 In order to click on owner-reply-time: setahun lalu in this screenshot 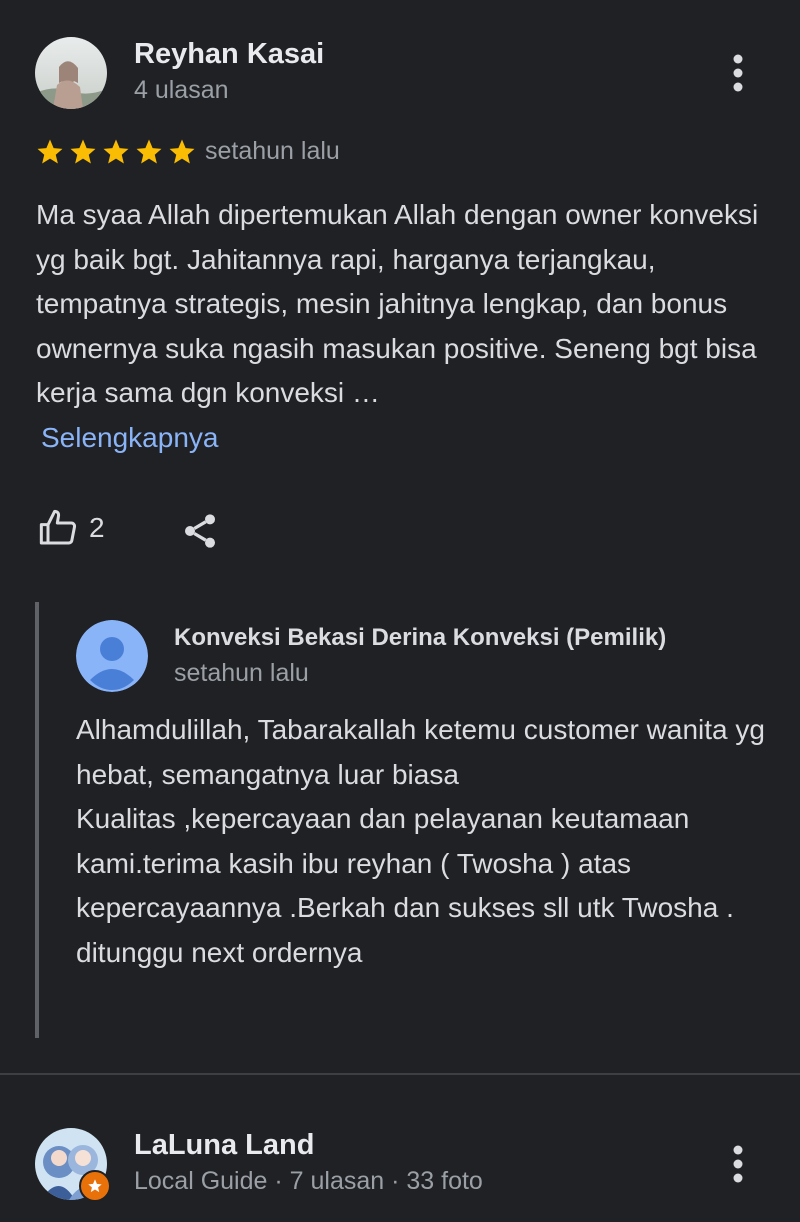, I will do `click(241, 673)`.